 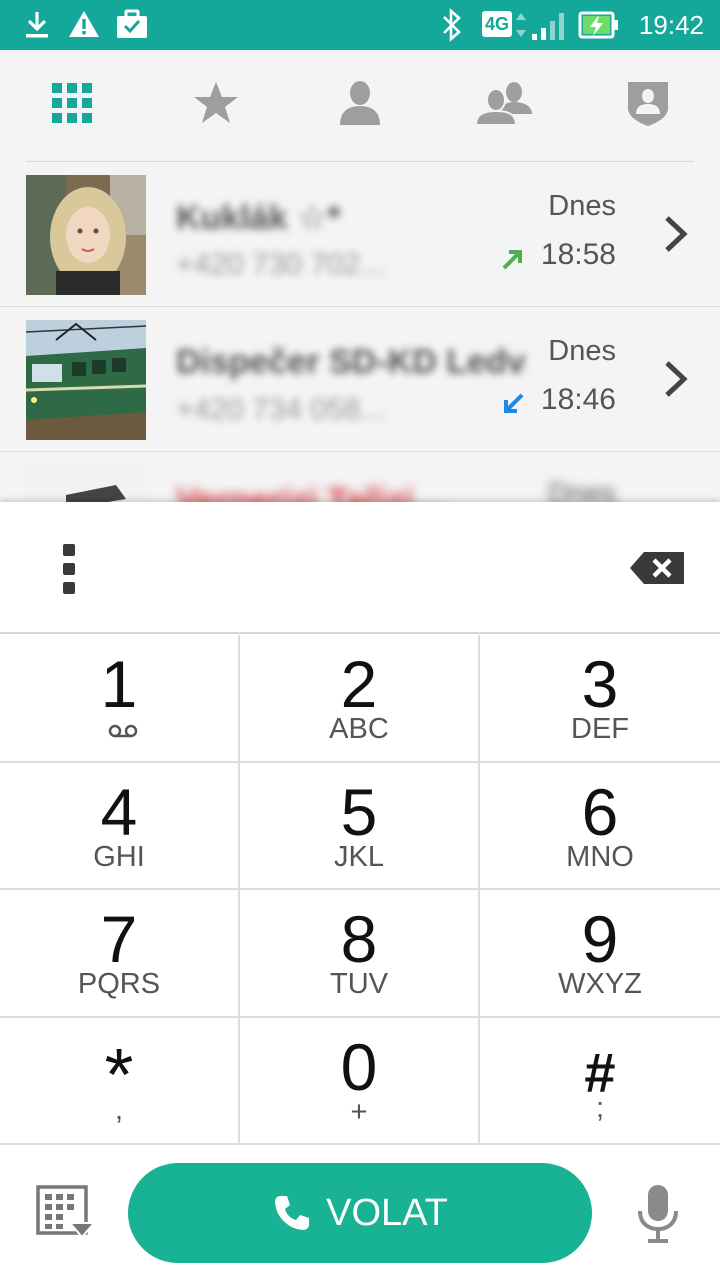 I want to click on key-digit: 6, so click(x=600, y=811).